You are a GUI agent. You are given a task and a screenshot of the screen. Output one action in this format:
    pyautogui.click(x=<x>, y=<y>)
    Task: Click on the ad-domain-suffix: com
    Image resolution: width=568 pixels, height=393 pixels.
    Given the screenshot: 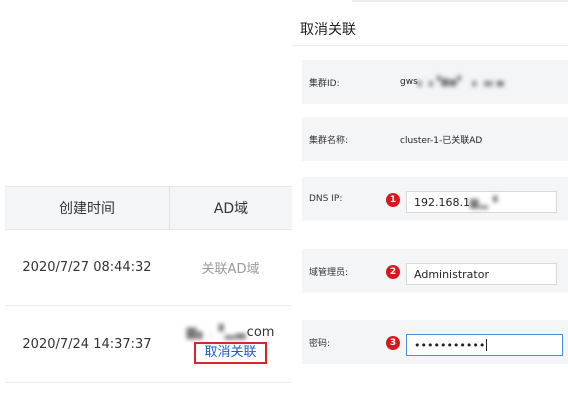 What is the action you would take?
    pyautogui.click(x=260, y=332)
    